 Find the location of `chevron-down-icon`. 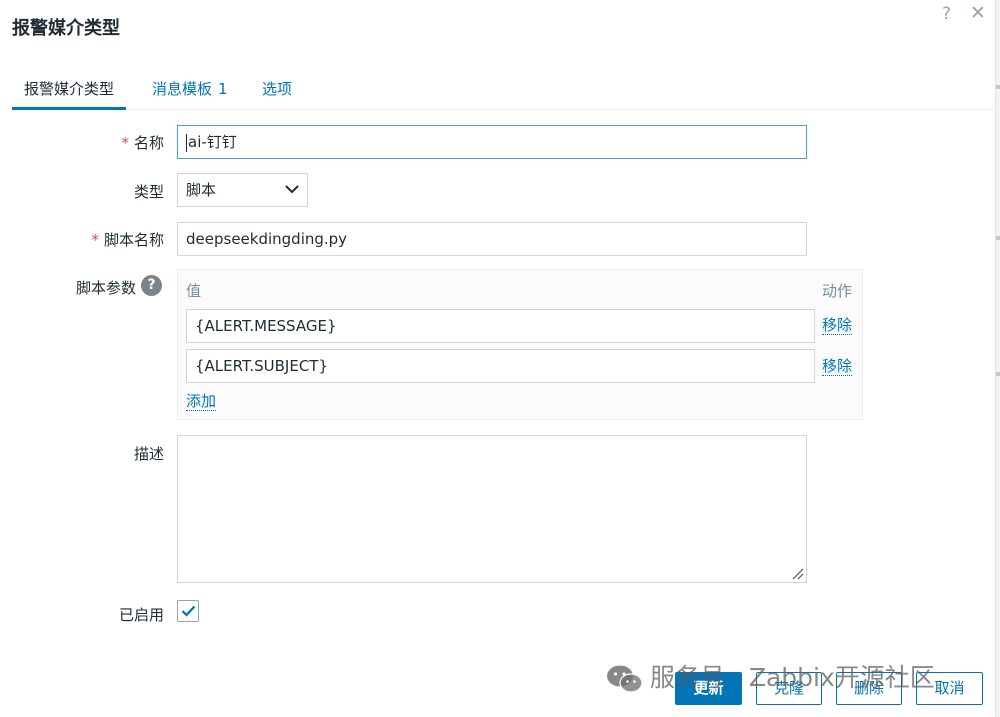

chevron-down-icon is located at coordinates (292, 189).